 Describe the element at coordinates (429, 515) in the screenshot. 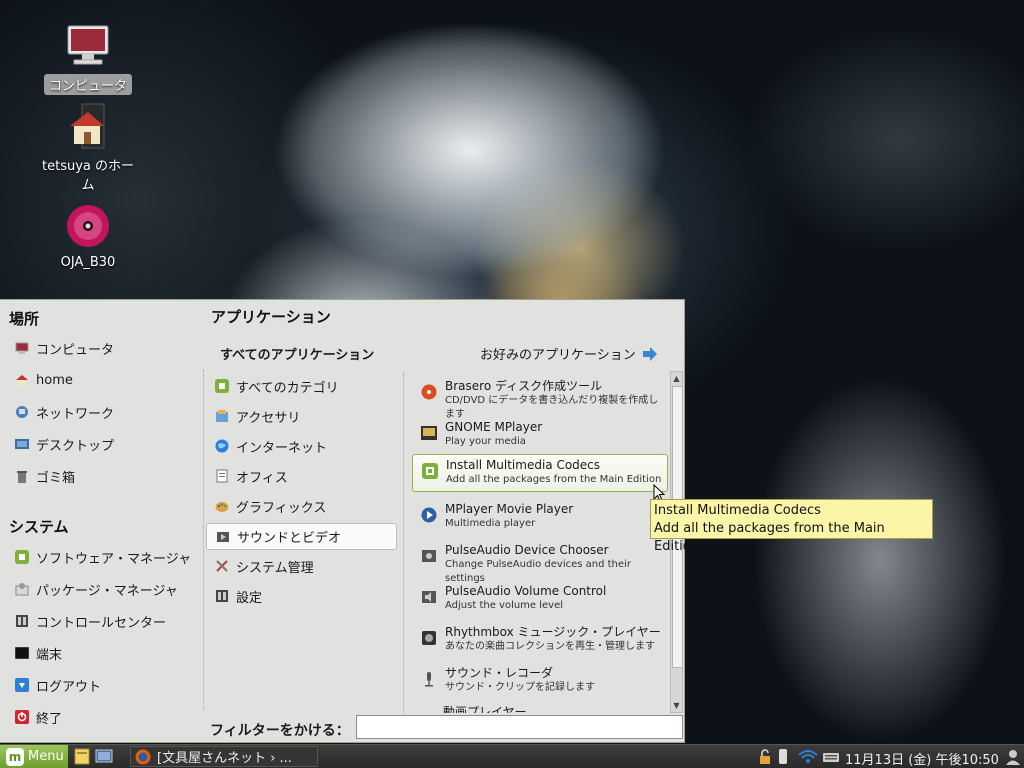

I see `media-player-icon` at that location.